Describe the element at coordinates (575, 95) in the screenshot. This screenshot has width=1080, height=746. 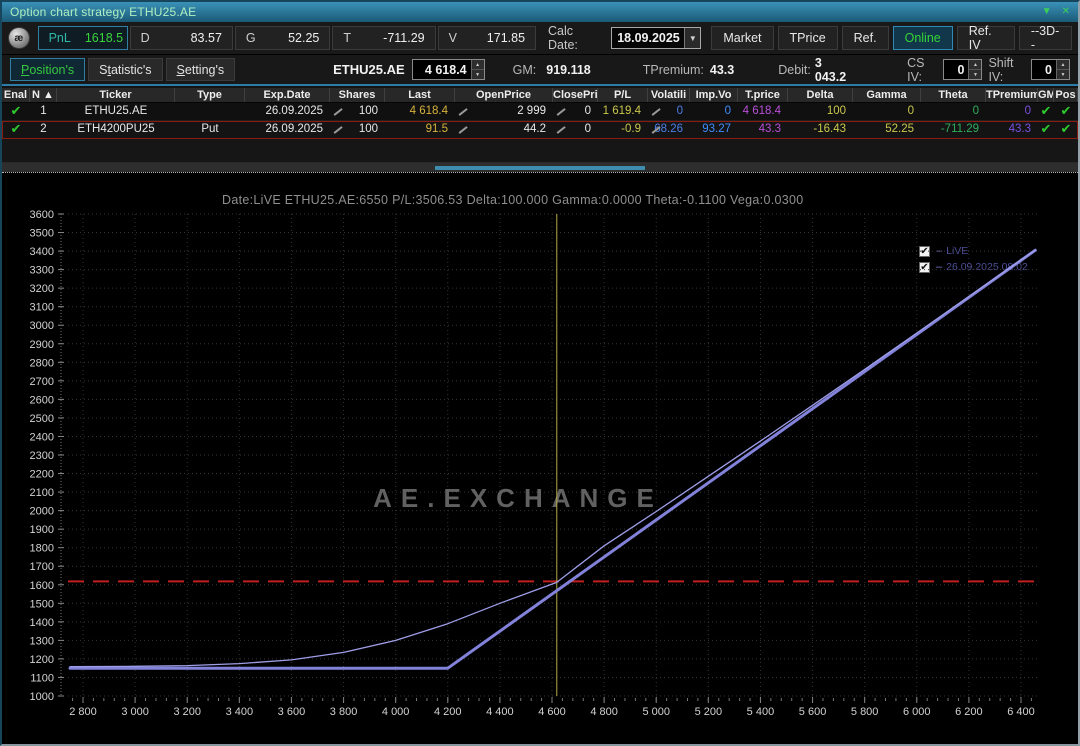
I see `col-header-closeprice: ClosePri` at that location.